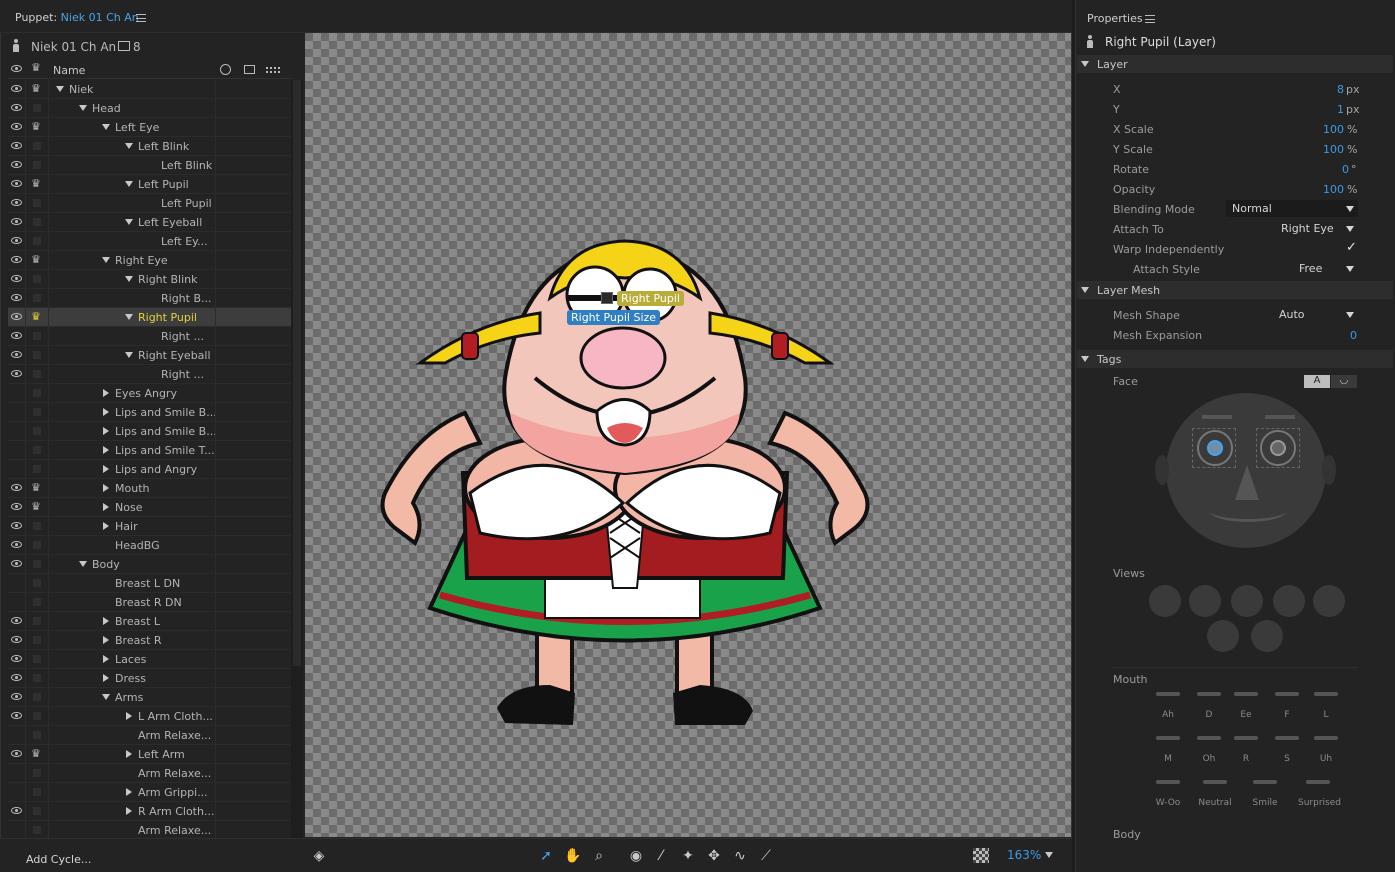 This screenshot has width=1395, height=872. I want to click on tree-scrollbar, so click(297, 460).